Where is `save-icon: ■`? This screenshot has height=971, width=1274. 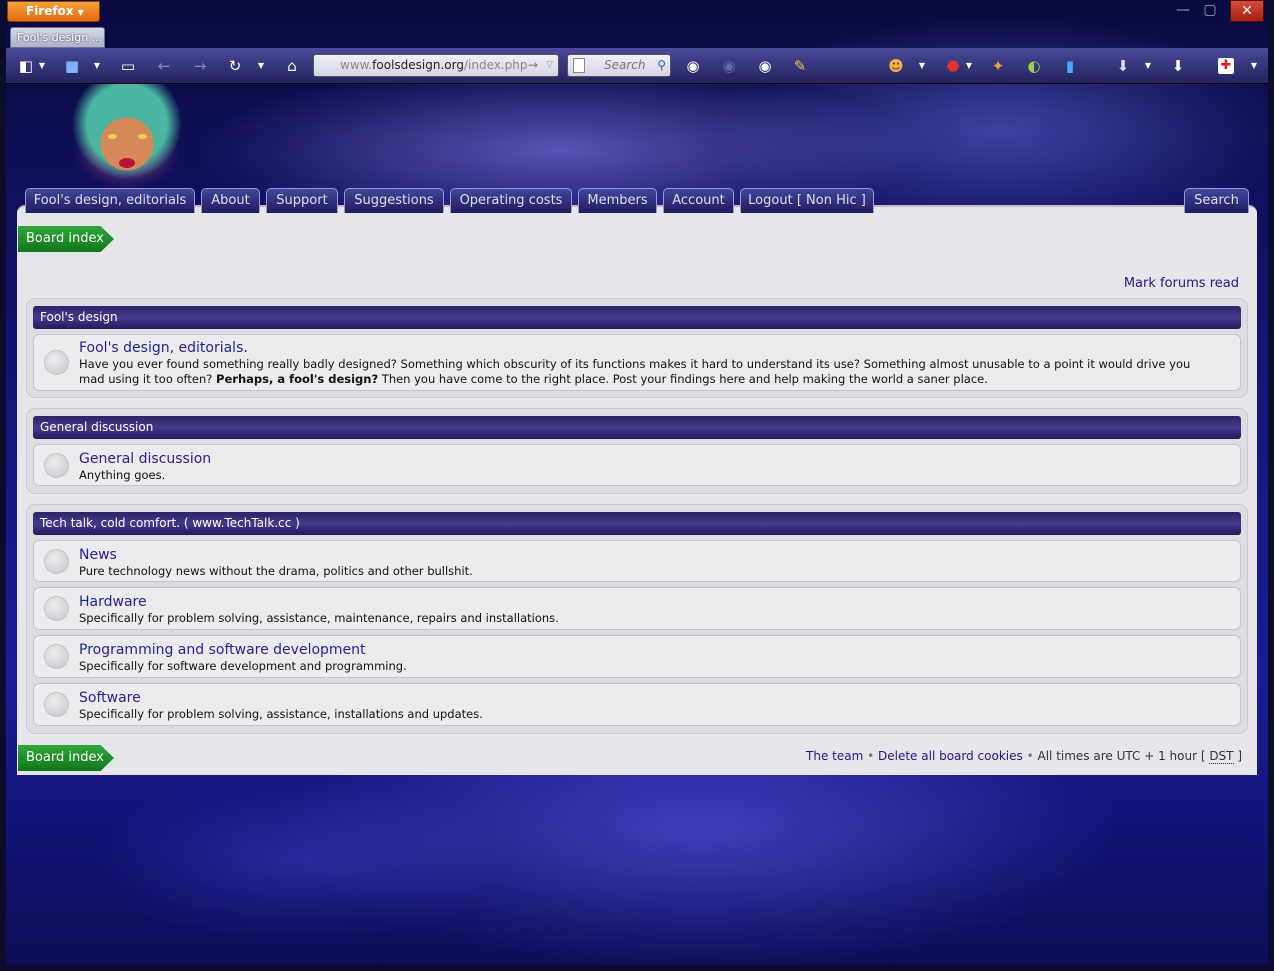 save-icon: ■ is located at coordinates (72, 66).